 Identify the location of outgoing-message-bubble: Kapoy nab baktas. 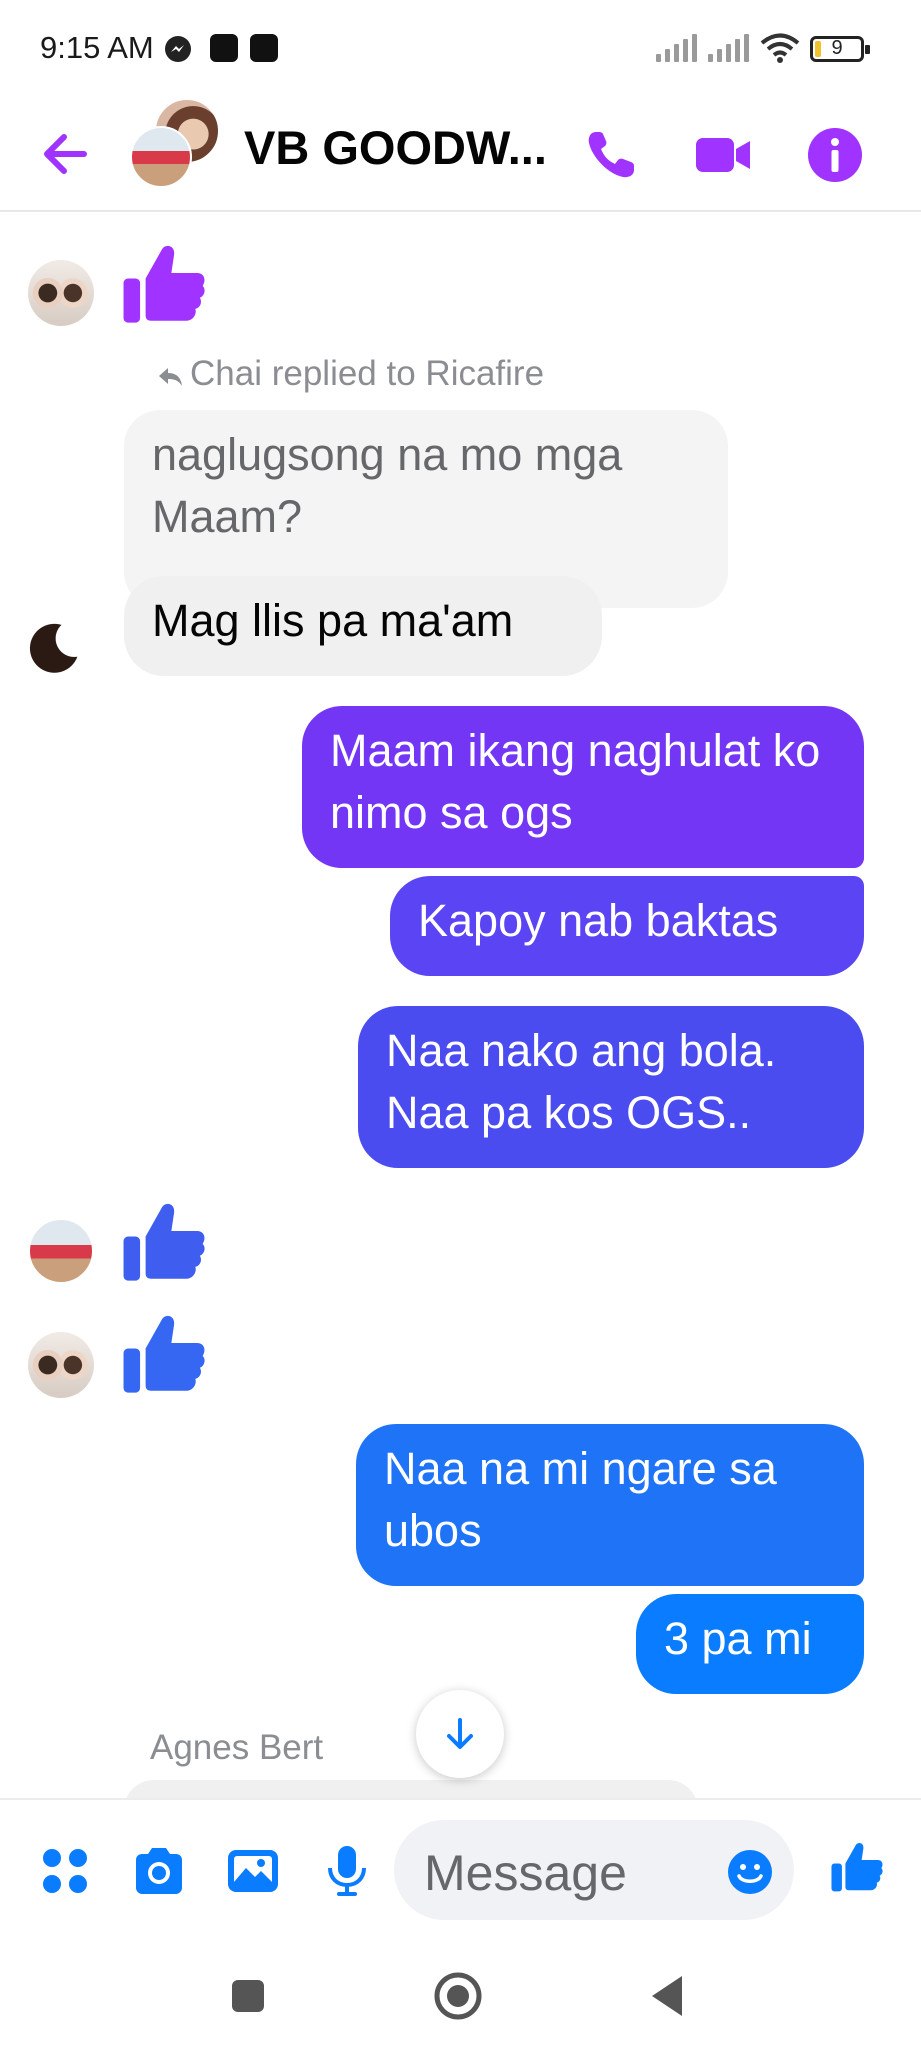
(627, 926).